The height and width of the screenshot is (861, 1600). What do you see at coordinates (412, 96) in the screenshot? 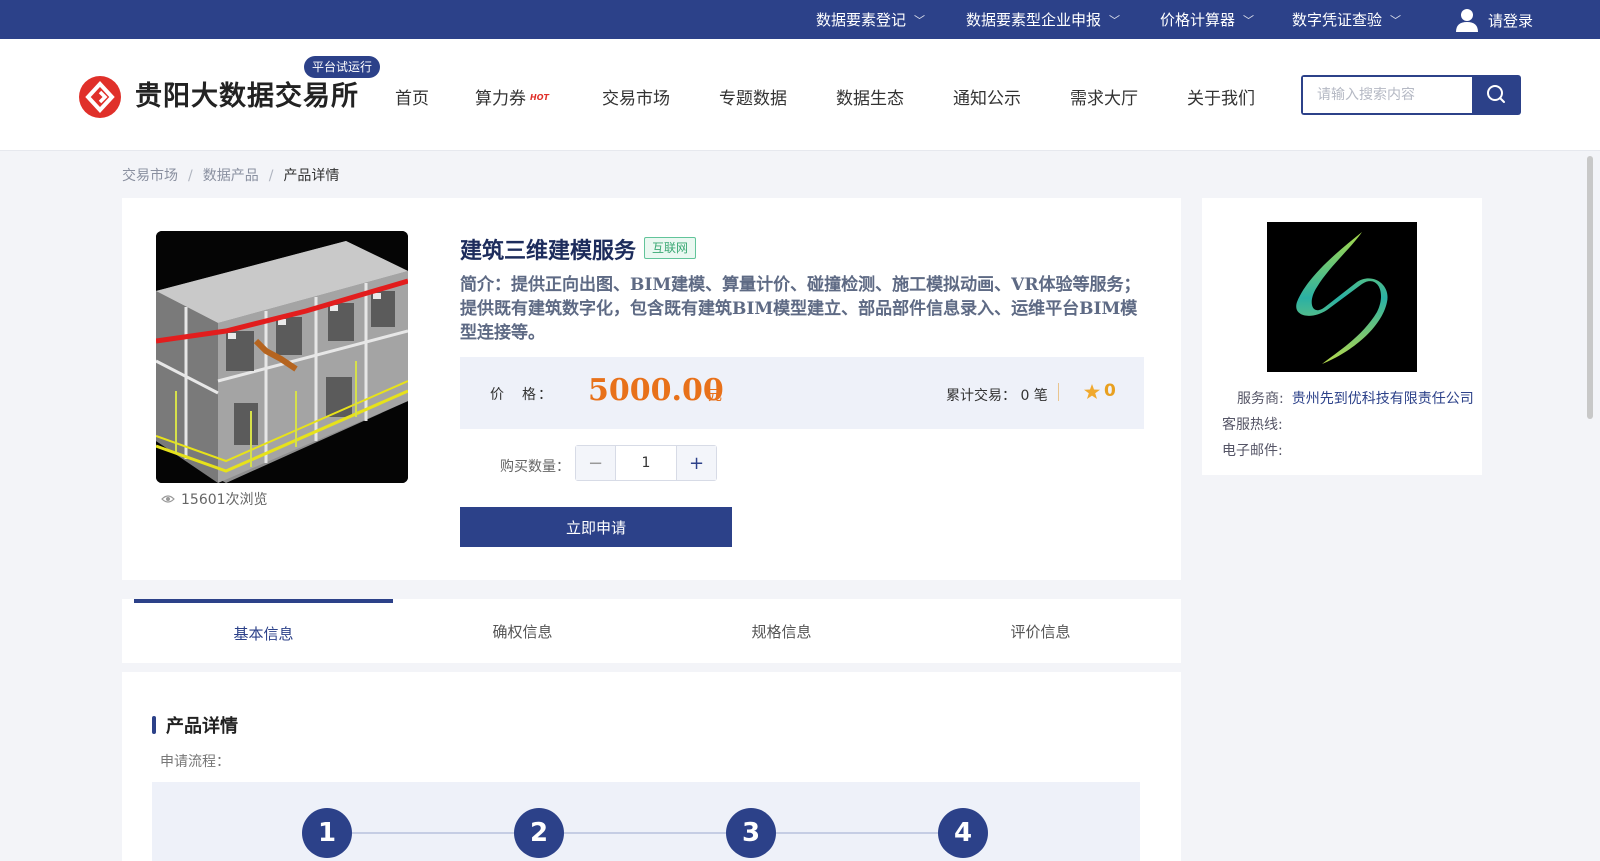
I see `nav-home: 首页` at bounding box center [412, 96].